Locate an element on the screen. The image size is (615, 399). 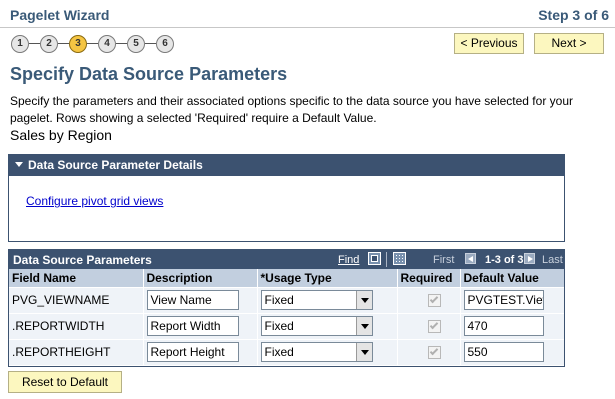
field-name-cell: .REPORTHEIGHT is located at coordinates (76, 352).